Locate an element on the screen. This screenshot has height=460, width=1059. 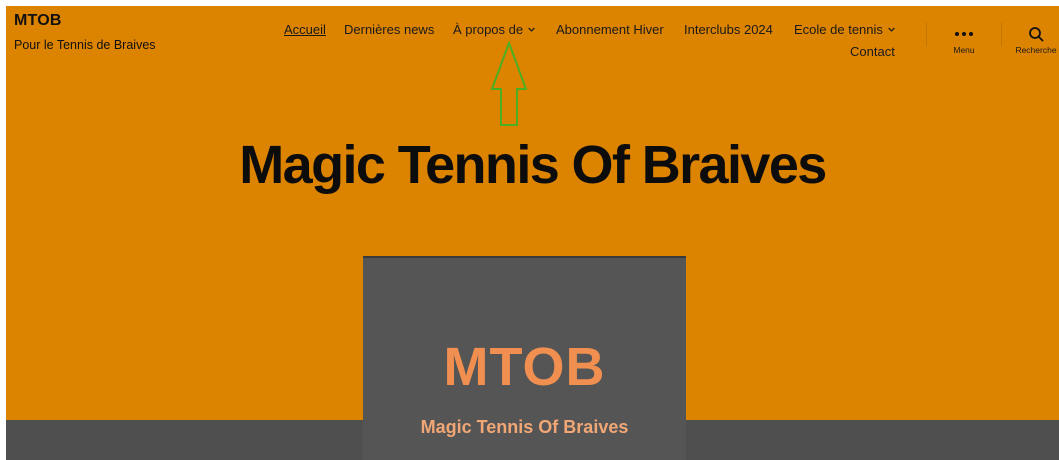
logo-subtitle: Magic Tennis Of Braives is located at coordinates (524, 427).